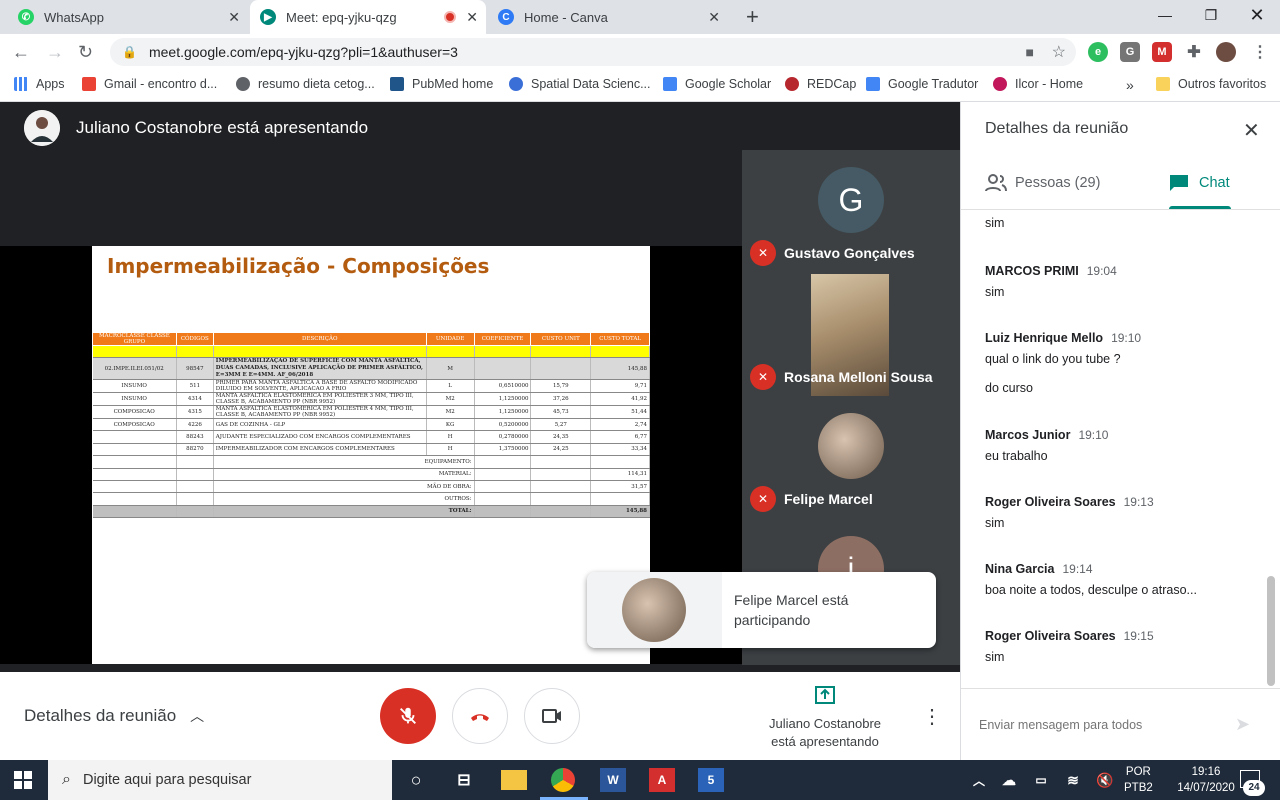  What do you see at coordinates (1044, 338) in the screenshot?
I see `message-author: Luiz Henrique Mello` at bounding box center [1044, 338].